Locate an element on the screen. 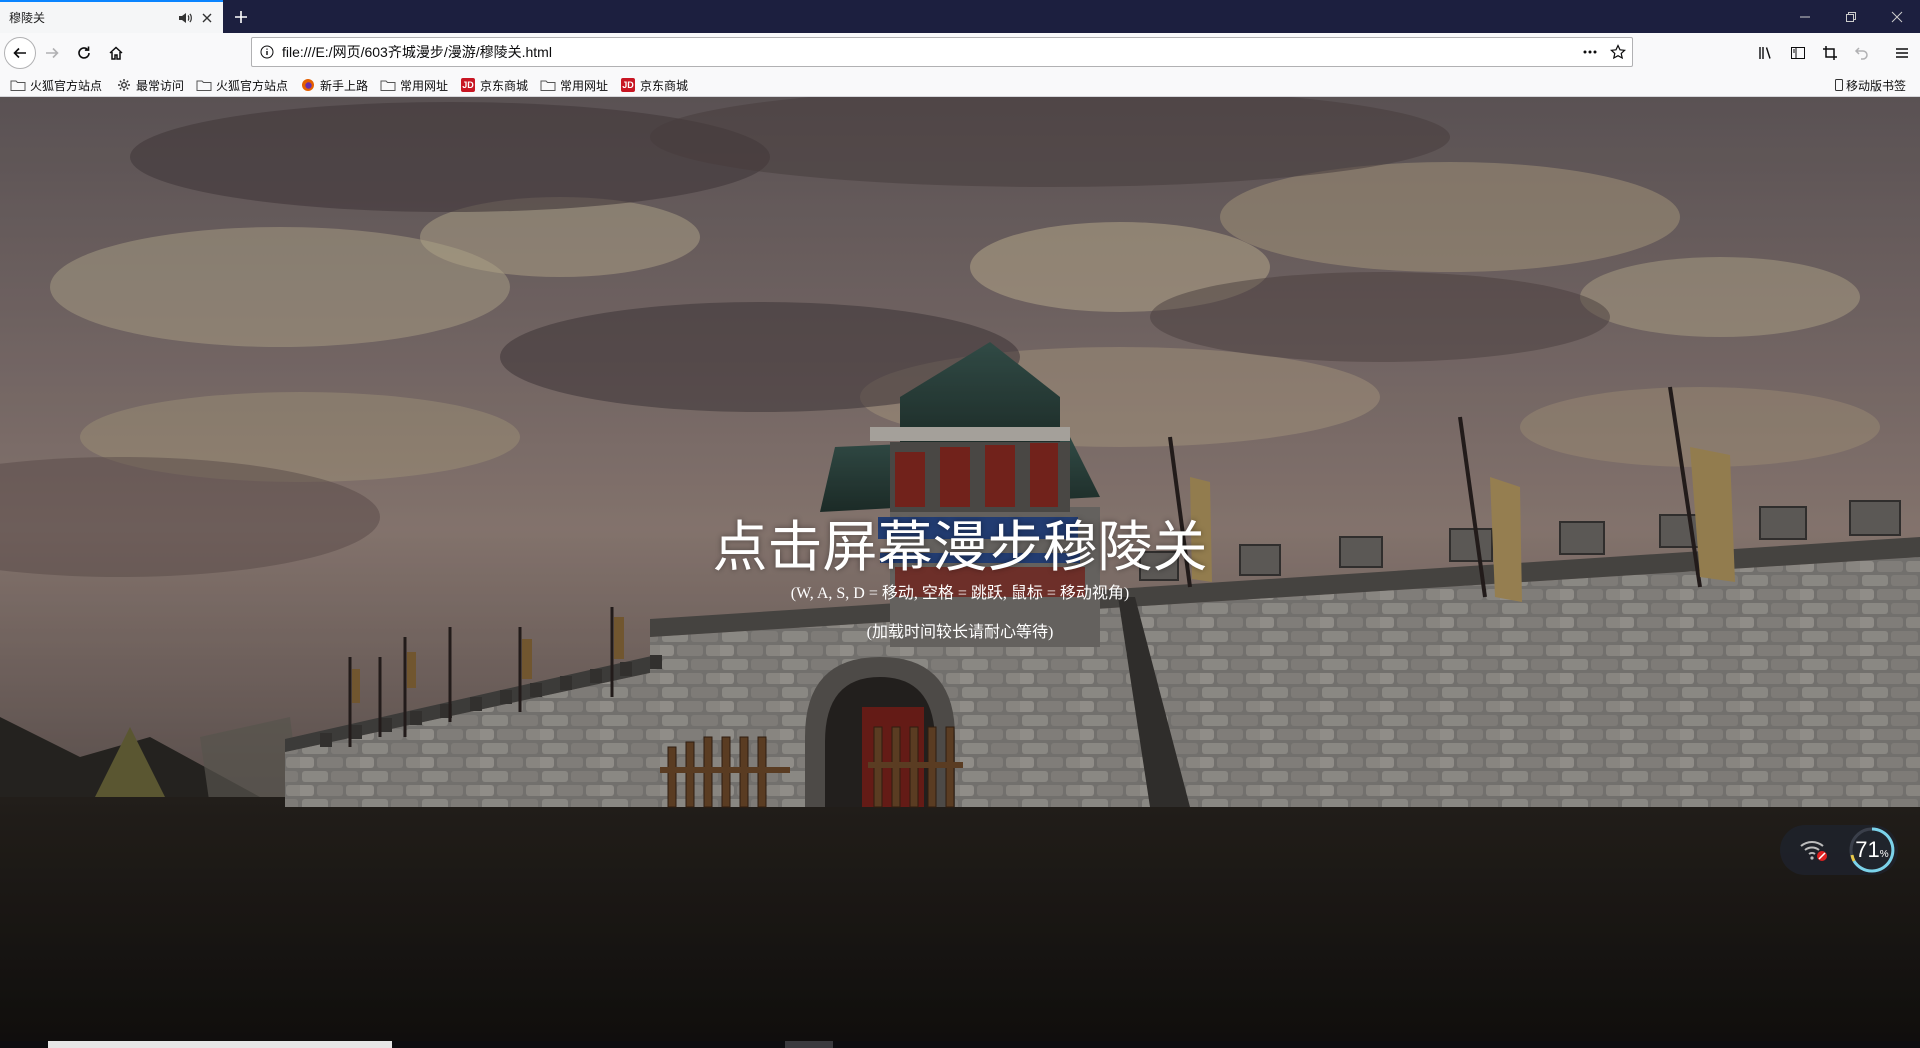  new-tab-button is located at coordinates (241, 17).